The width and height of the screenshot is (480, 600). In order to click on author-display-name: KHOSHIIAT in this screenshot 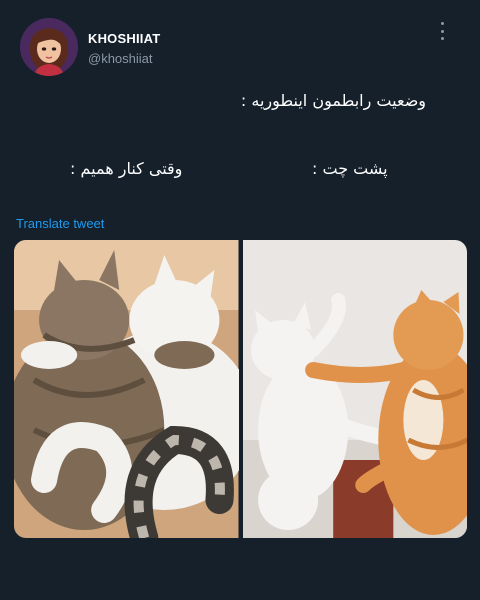, I will do `click(124, 38)`.